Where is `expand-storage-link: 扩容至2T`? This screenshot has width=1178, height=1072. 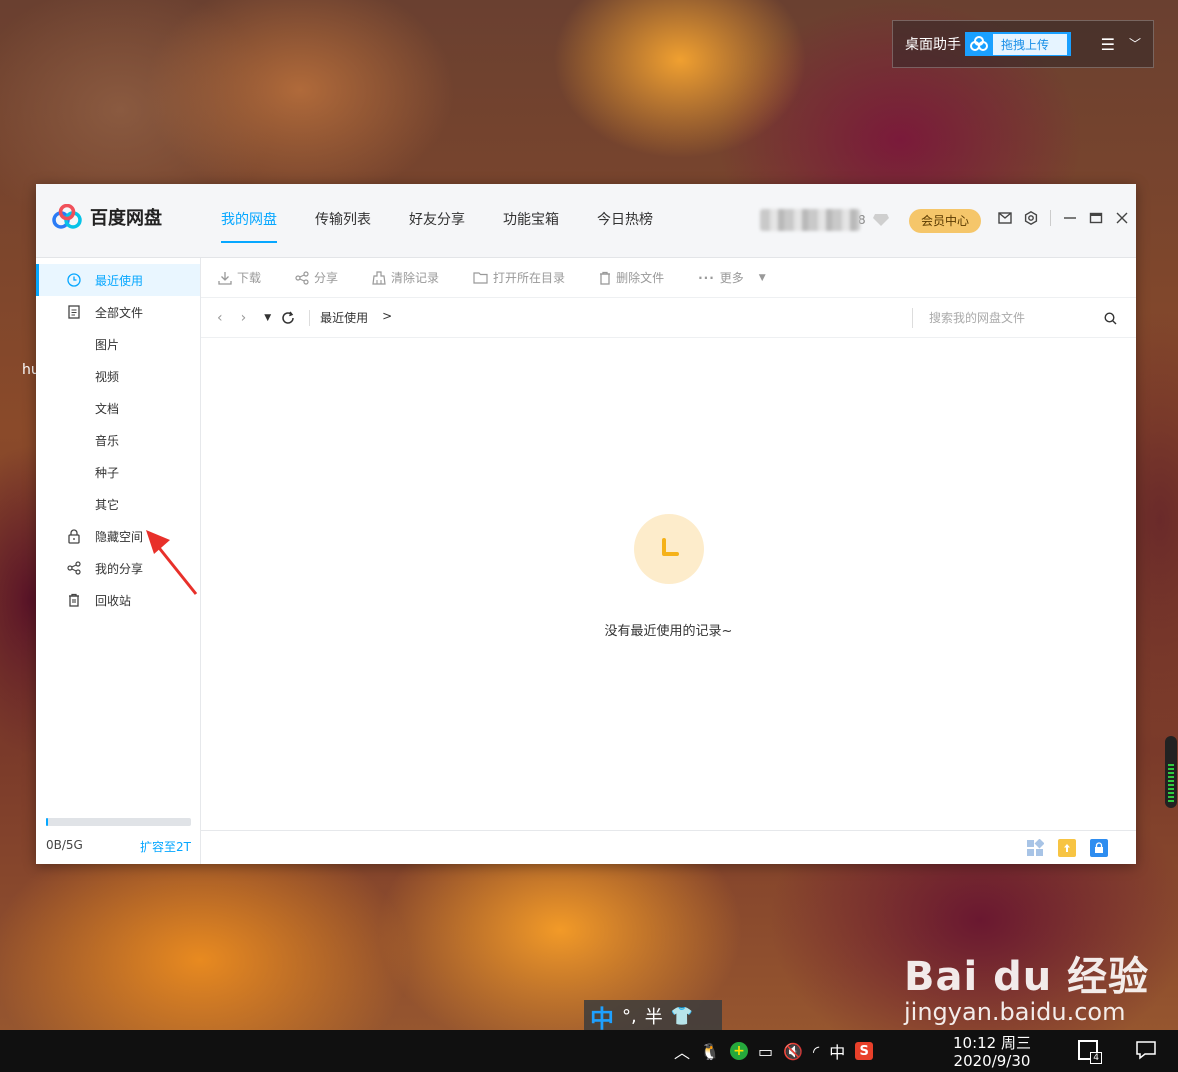
expand-storage-link: 扩容至2T is located at coordinates (165, 846).